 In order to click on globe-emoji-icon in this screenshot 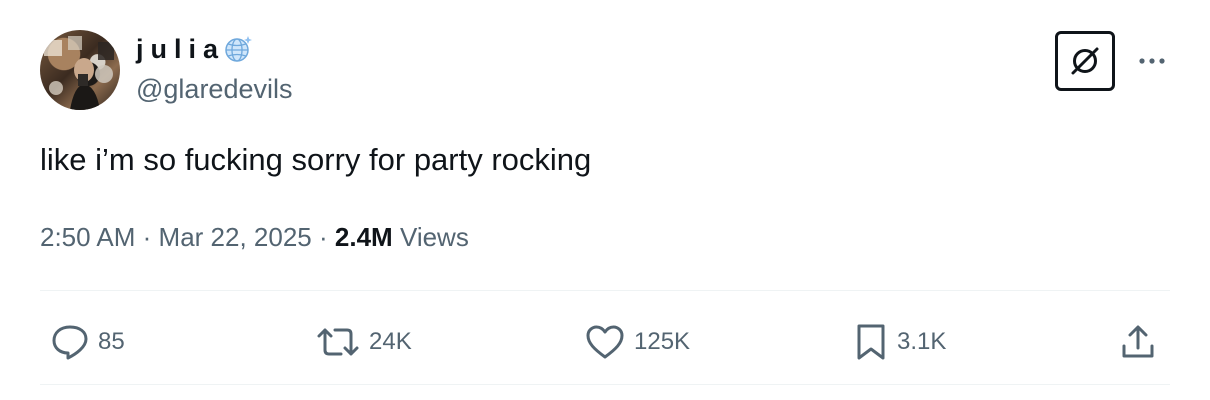, I will do `click(238, 49)`.